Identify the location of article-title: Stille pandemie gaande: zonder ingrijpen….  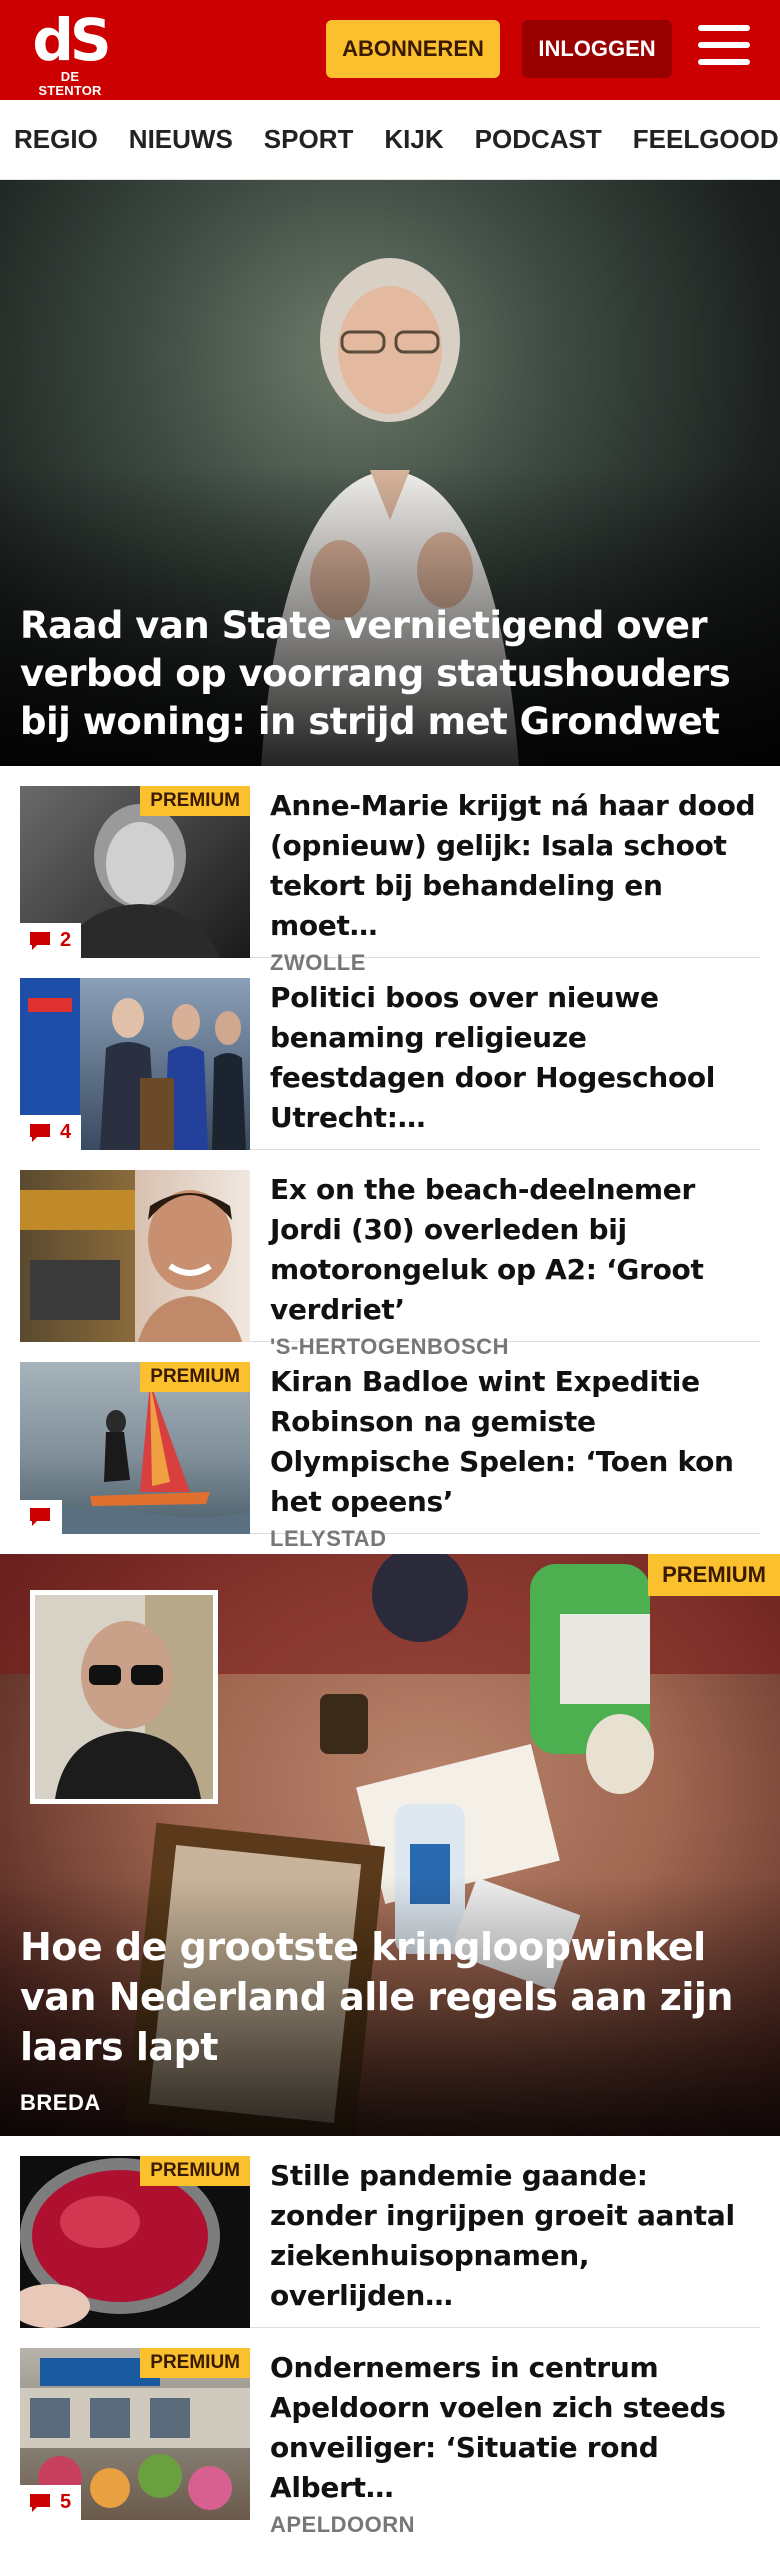
(515, 2236).